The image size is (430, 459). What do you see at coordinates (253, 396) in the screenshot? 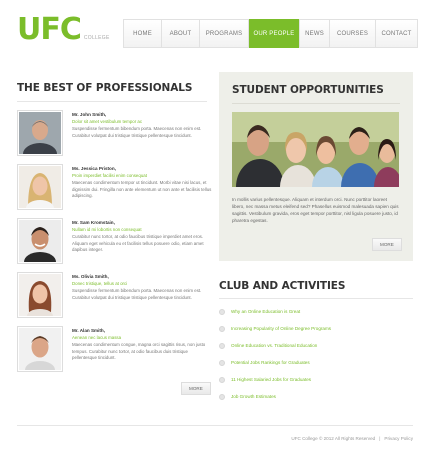
I see `club-link: Job Growth Estimates` at bounding box center [253, 396].